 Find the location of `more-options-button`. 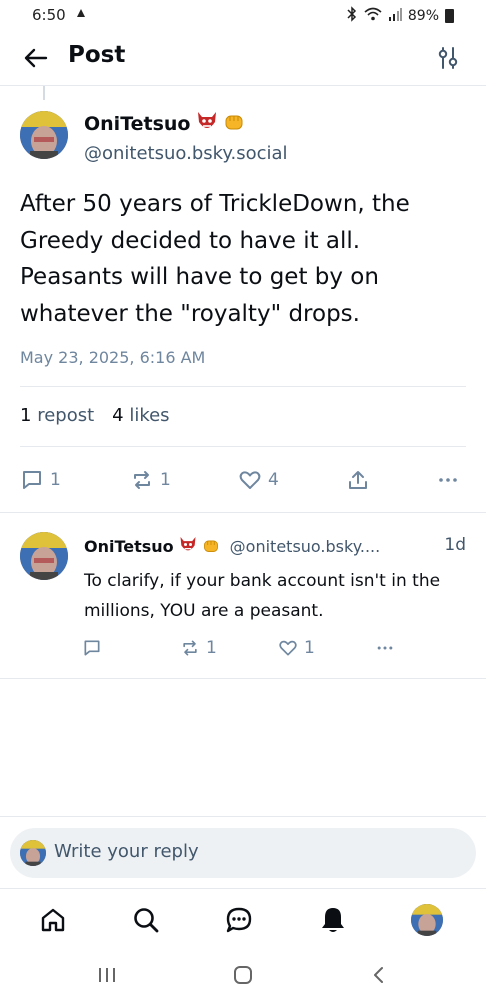

more-options-button is located at coordinates (448, 480).